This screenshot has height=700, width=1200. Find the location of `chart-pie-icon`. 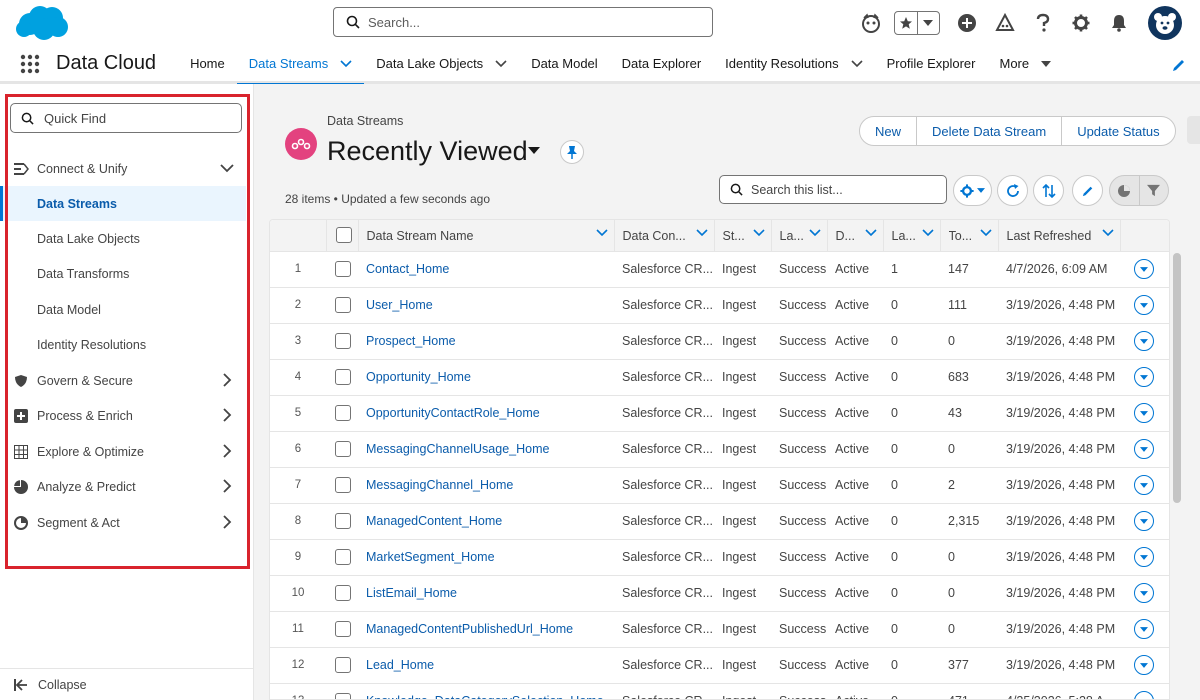

chart-pie-icon is located at coordinates (1124, 190).